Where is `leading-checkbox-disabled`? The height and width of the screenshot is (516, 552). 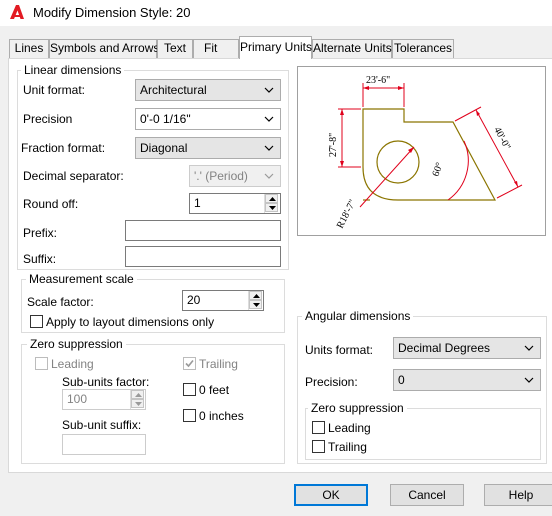 leading-checkbox-disabled is located at coordinates (41, 363).